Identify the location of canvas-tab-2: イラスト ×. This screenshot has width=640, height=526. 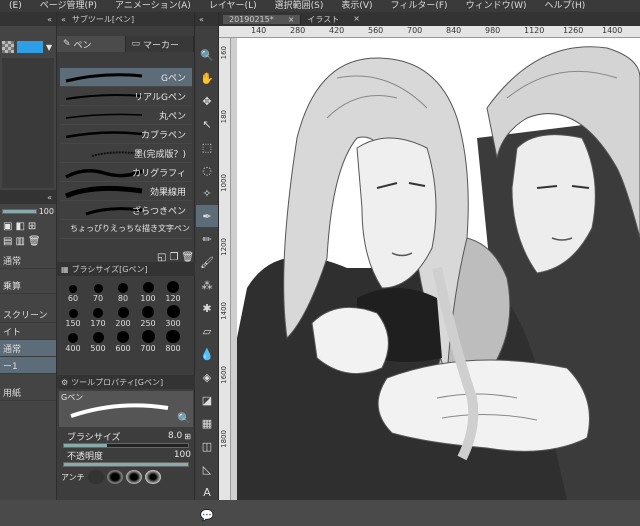
(333, 19).